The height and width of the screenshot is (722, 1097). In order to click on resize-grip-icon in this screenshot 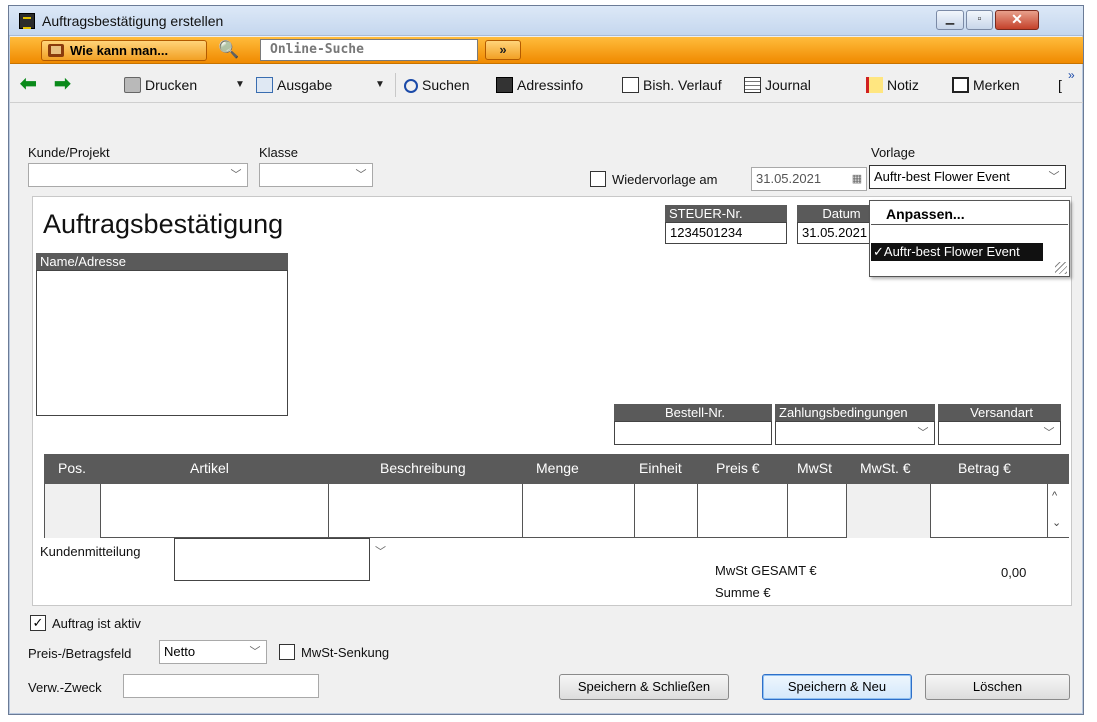, I will do `click(1061, 268)`.